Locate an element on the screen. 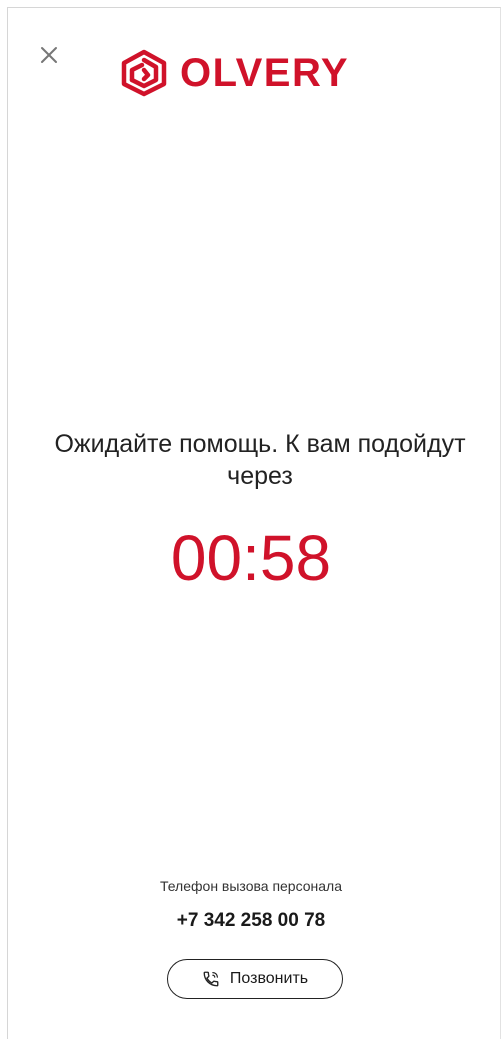 This screenshot has width=502, height=1039. phone-caption: Телефон вызова персонала is located at coordinates (251, 886).